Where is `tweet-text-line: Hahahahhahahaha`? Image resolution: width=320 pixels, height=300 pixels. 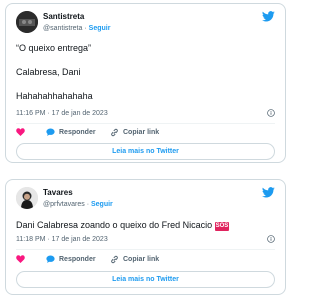
tweet-text-line: Hahahahhahahaha is located at coordinates (54, 96).